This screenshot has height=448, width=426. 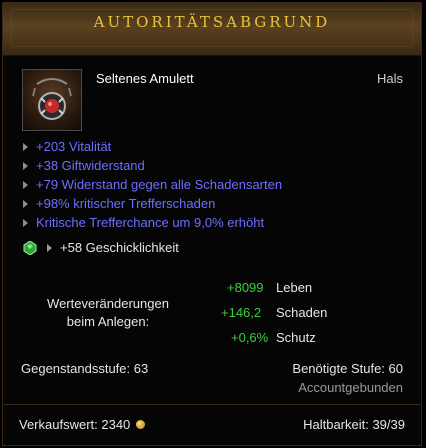 I want to click on socket-line: +58 Geschicklichkeit, so click(x=101, y=247).